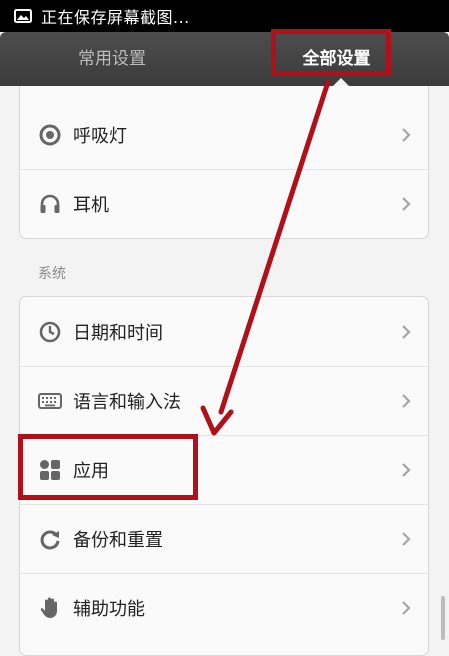  I want to click on list-item-language-input: 语言和输入法, so click(224, 400).